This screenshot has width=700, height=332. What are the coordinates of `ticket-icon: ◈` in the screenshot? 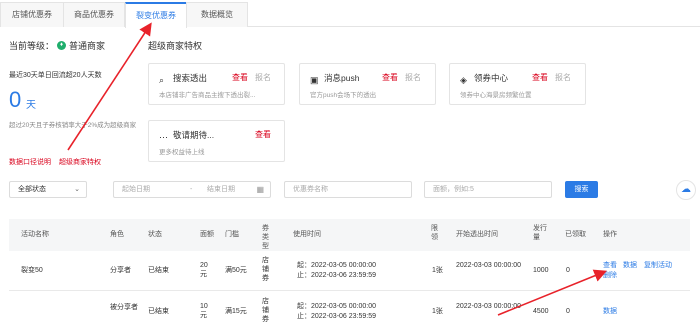 It's located at (463, 80).